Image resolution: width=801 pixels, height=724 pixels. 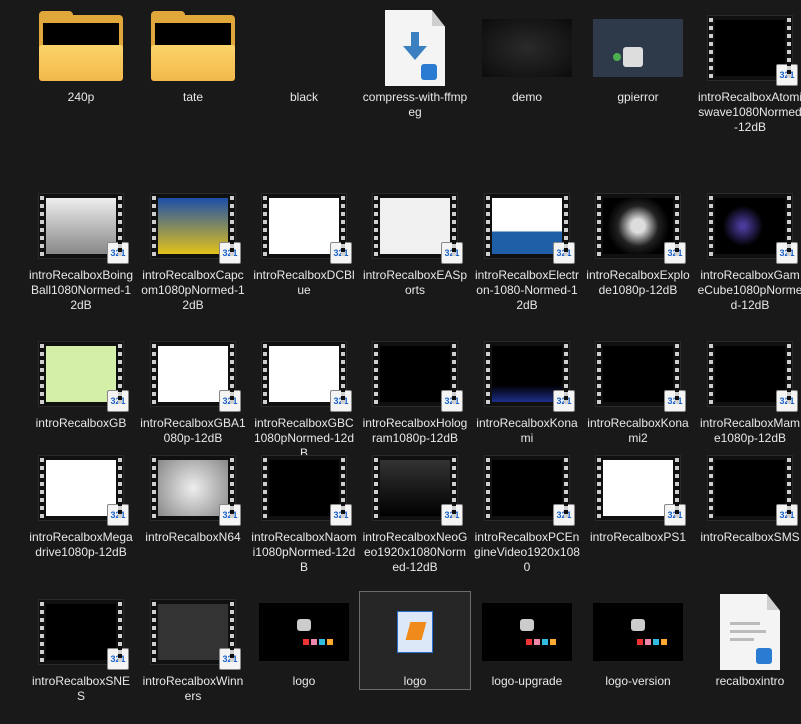 I want to click on file-item: demo, so click(x=527, y=56).